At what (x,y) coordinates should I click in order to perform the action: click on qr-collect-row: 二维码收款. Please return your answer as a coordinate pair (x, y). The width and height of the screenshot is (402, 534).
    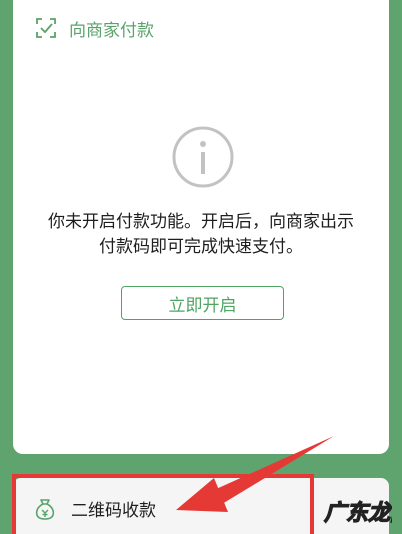
    Looking at the image, I should click on (94, 508).